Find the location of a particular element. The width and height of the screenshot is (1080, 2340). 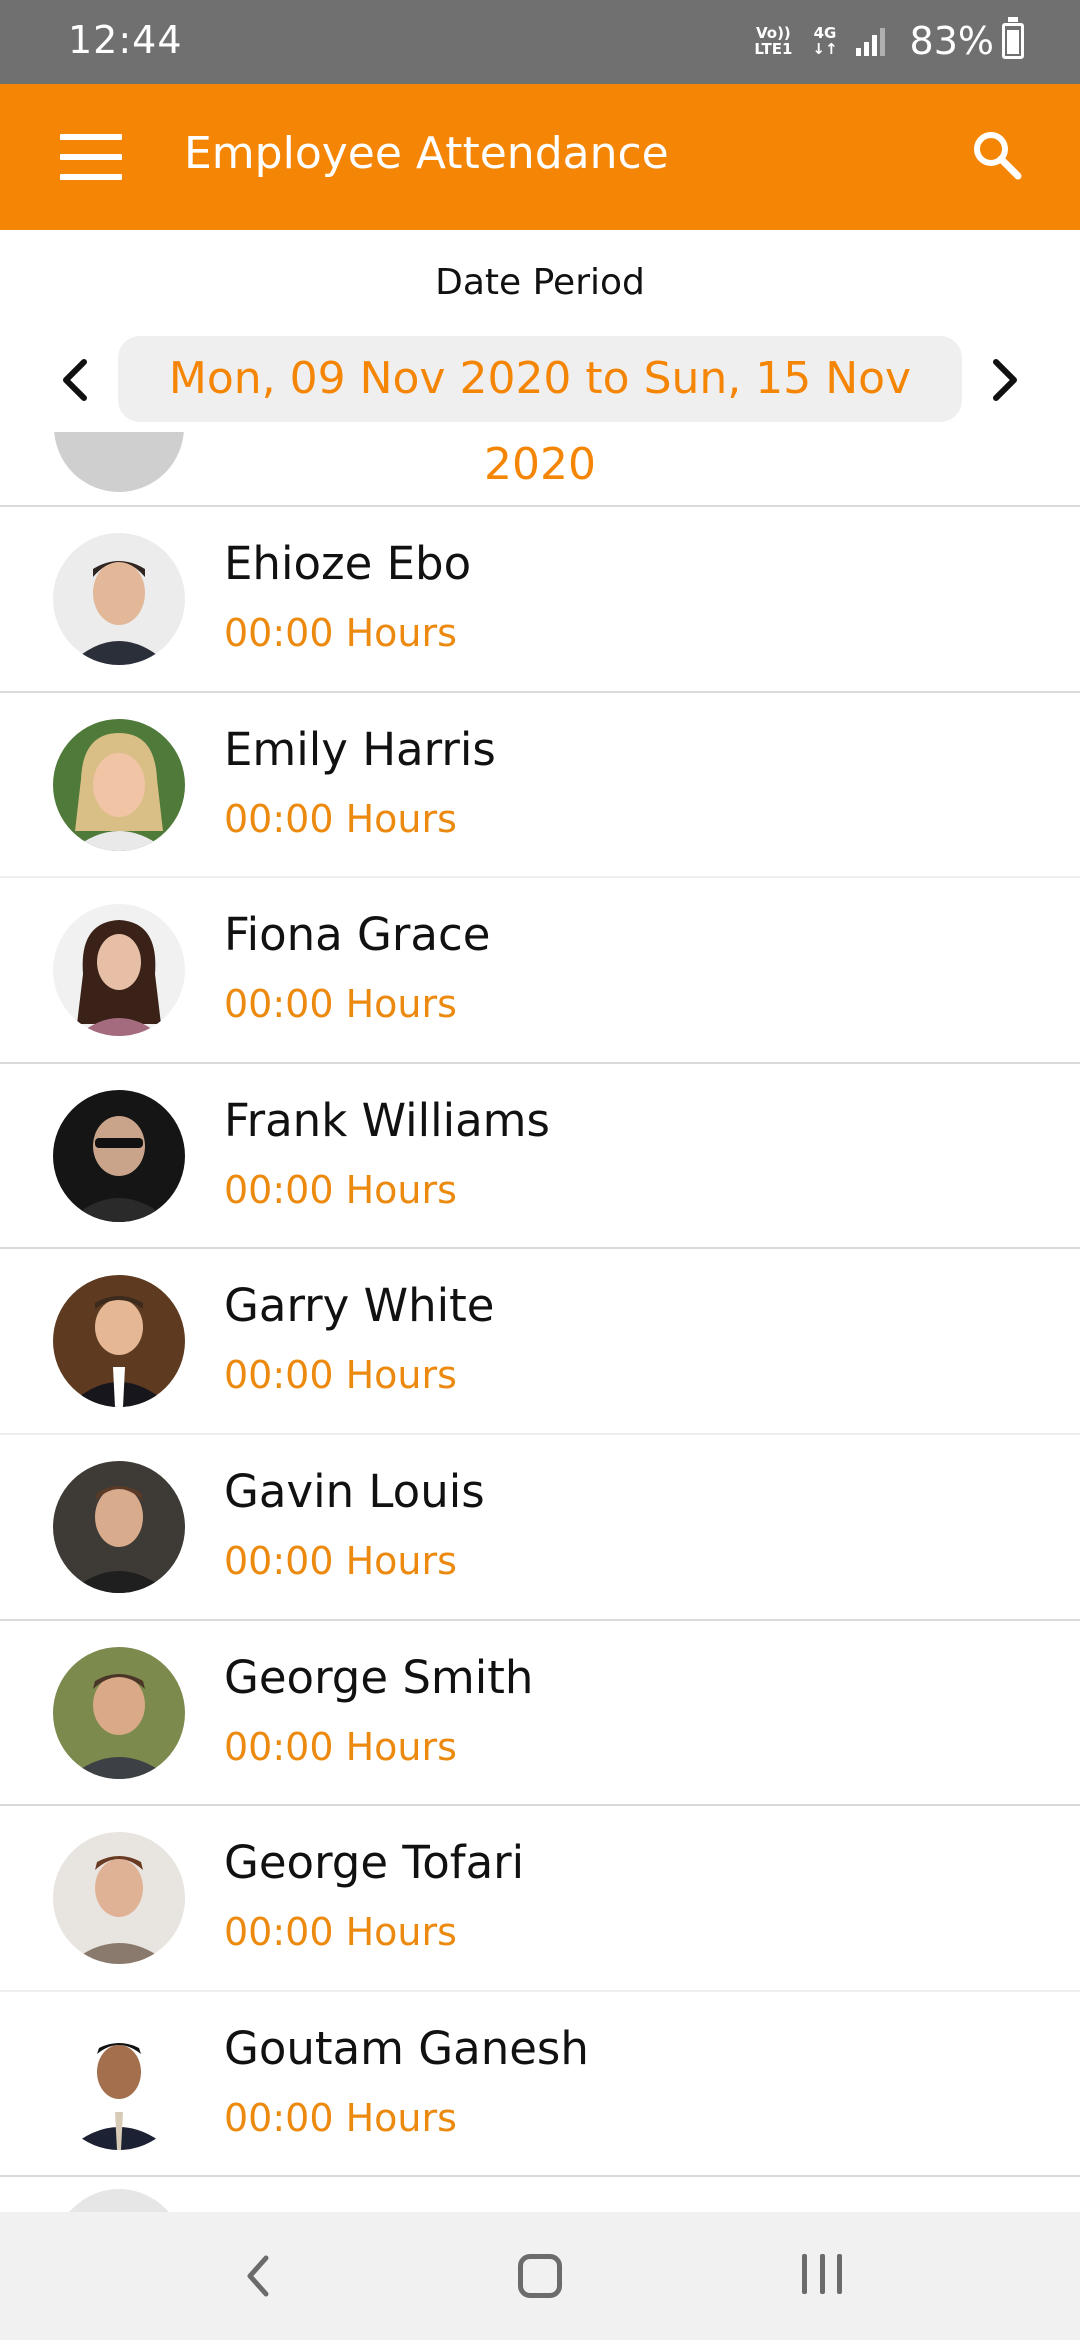

battery-percent: 83% is located at coordinates (951, 41).